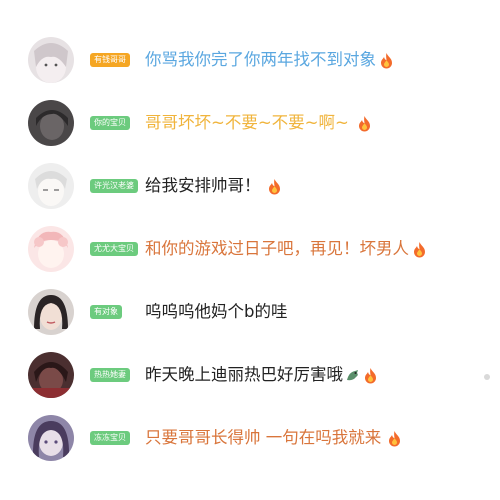 The height and width of the screenshot is (500, 500). Describe the element at coordinates (487, 377) in the screenshot. I see `more-indicator` at that location.